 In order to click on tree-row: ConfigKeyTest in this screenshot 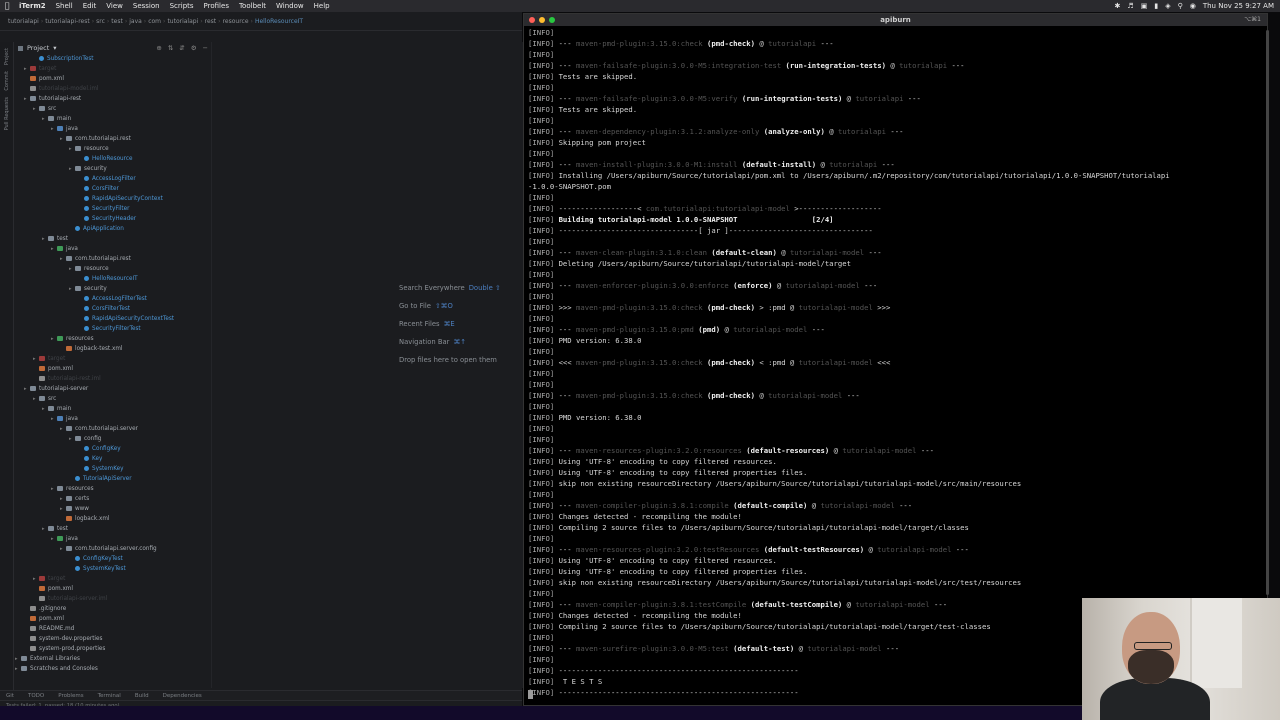, I will do `click(112, 559)`.